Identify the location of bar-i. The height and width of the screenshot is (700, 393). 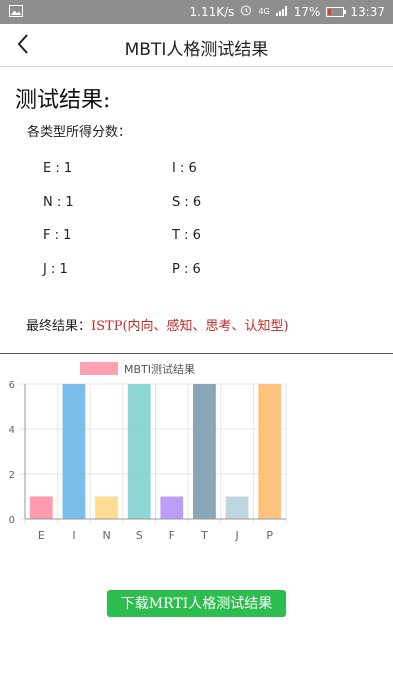
(74, 451).